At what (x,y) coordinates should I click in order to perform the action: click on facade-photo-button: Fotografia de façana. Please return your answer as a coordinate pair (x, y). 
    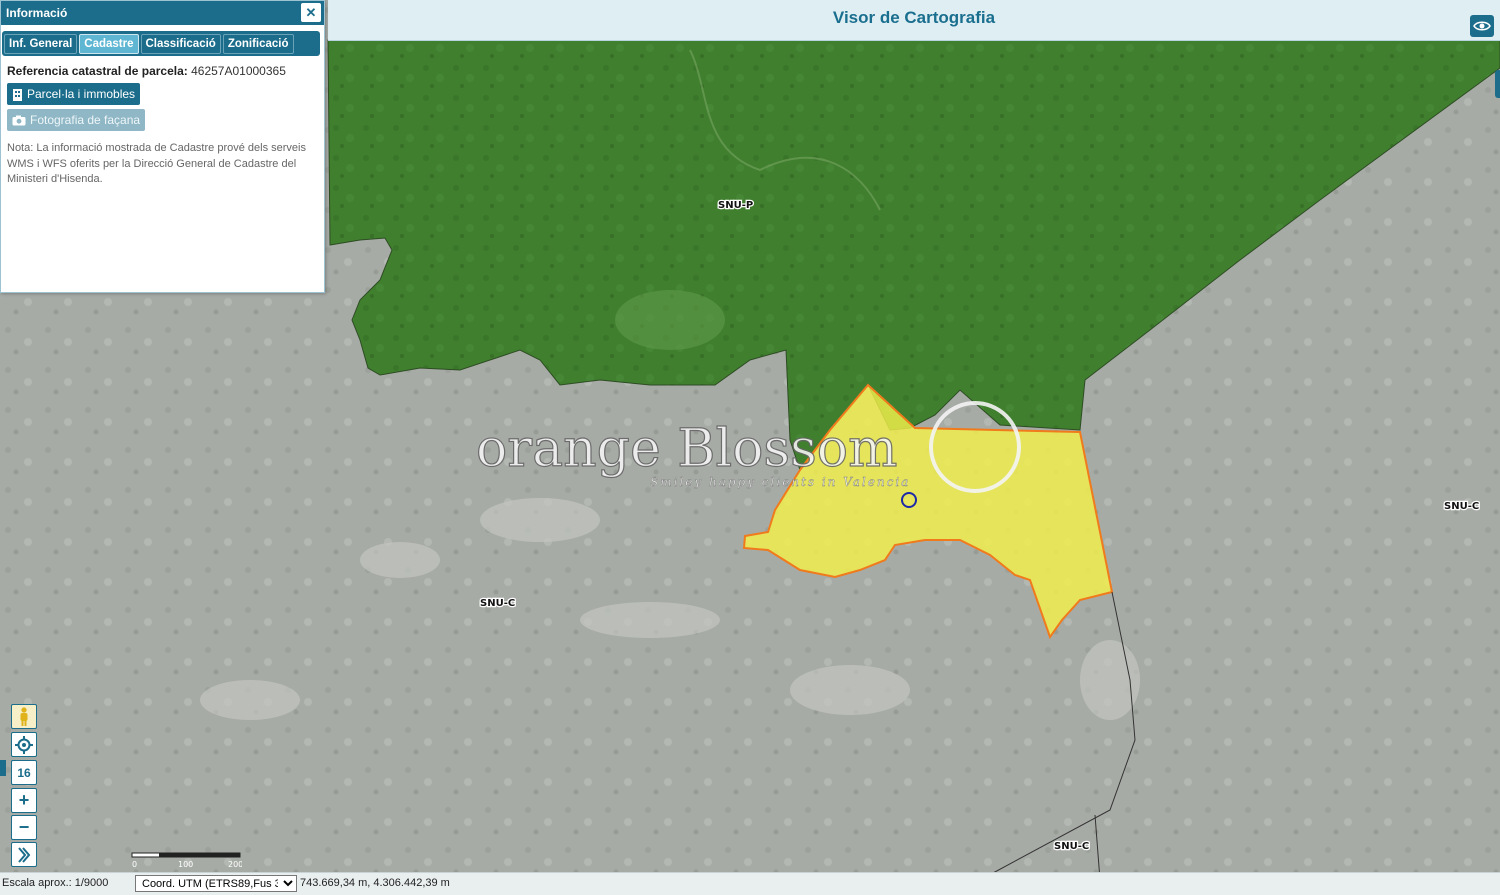
    Looking at the image, I should click on (76, 120).